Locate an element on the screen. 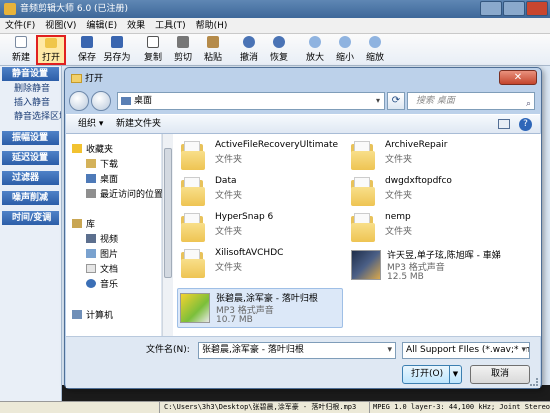 The image size is (550, 413). search-icon: ⌕ is located at coordinates (528, 104).